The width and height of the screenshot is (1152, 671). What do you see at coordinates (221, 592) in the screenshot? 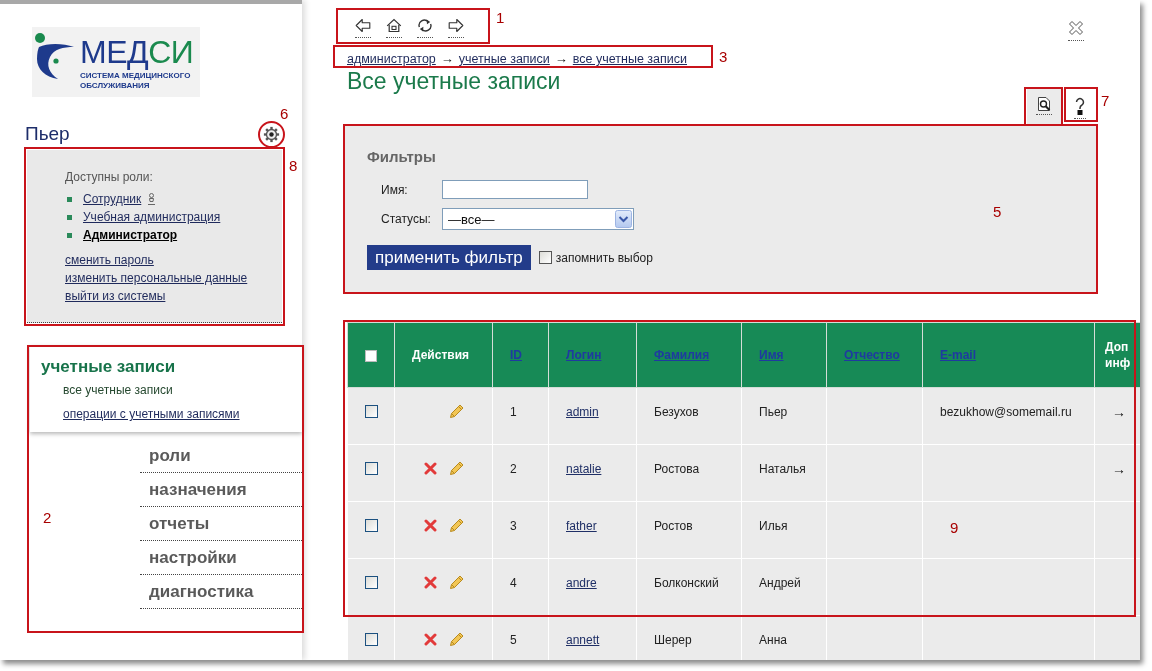
I see `nav-menu-item: диагностика` at bounding box center [221, 592].